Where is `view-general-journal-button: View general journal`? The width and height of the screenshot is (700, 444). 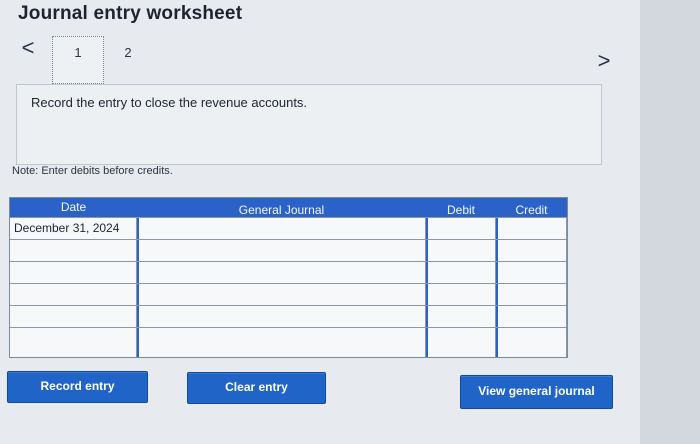 view-general-journal-button: View general journal is located at coordinates (536, 392).